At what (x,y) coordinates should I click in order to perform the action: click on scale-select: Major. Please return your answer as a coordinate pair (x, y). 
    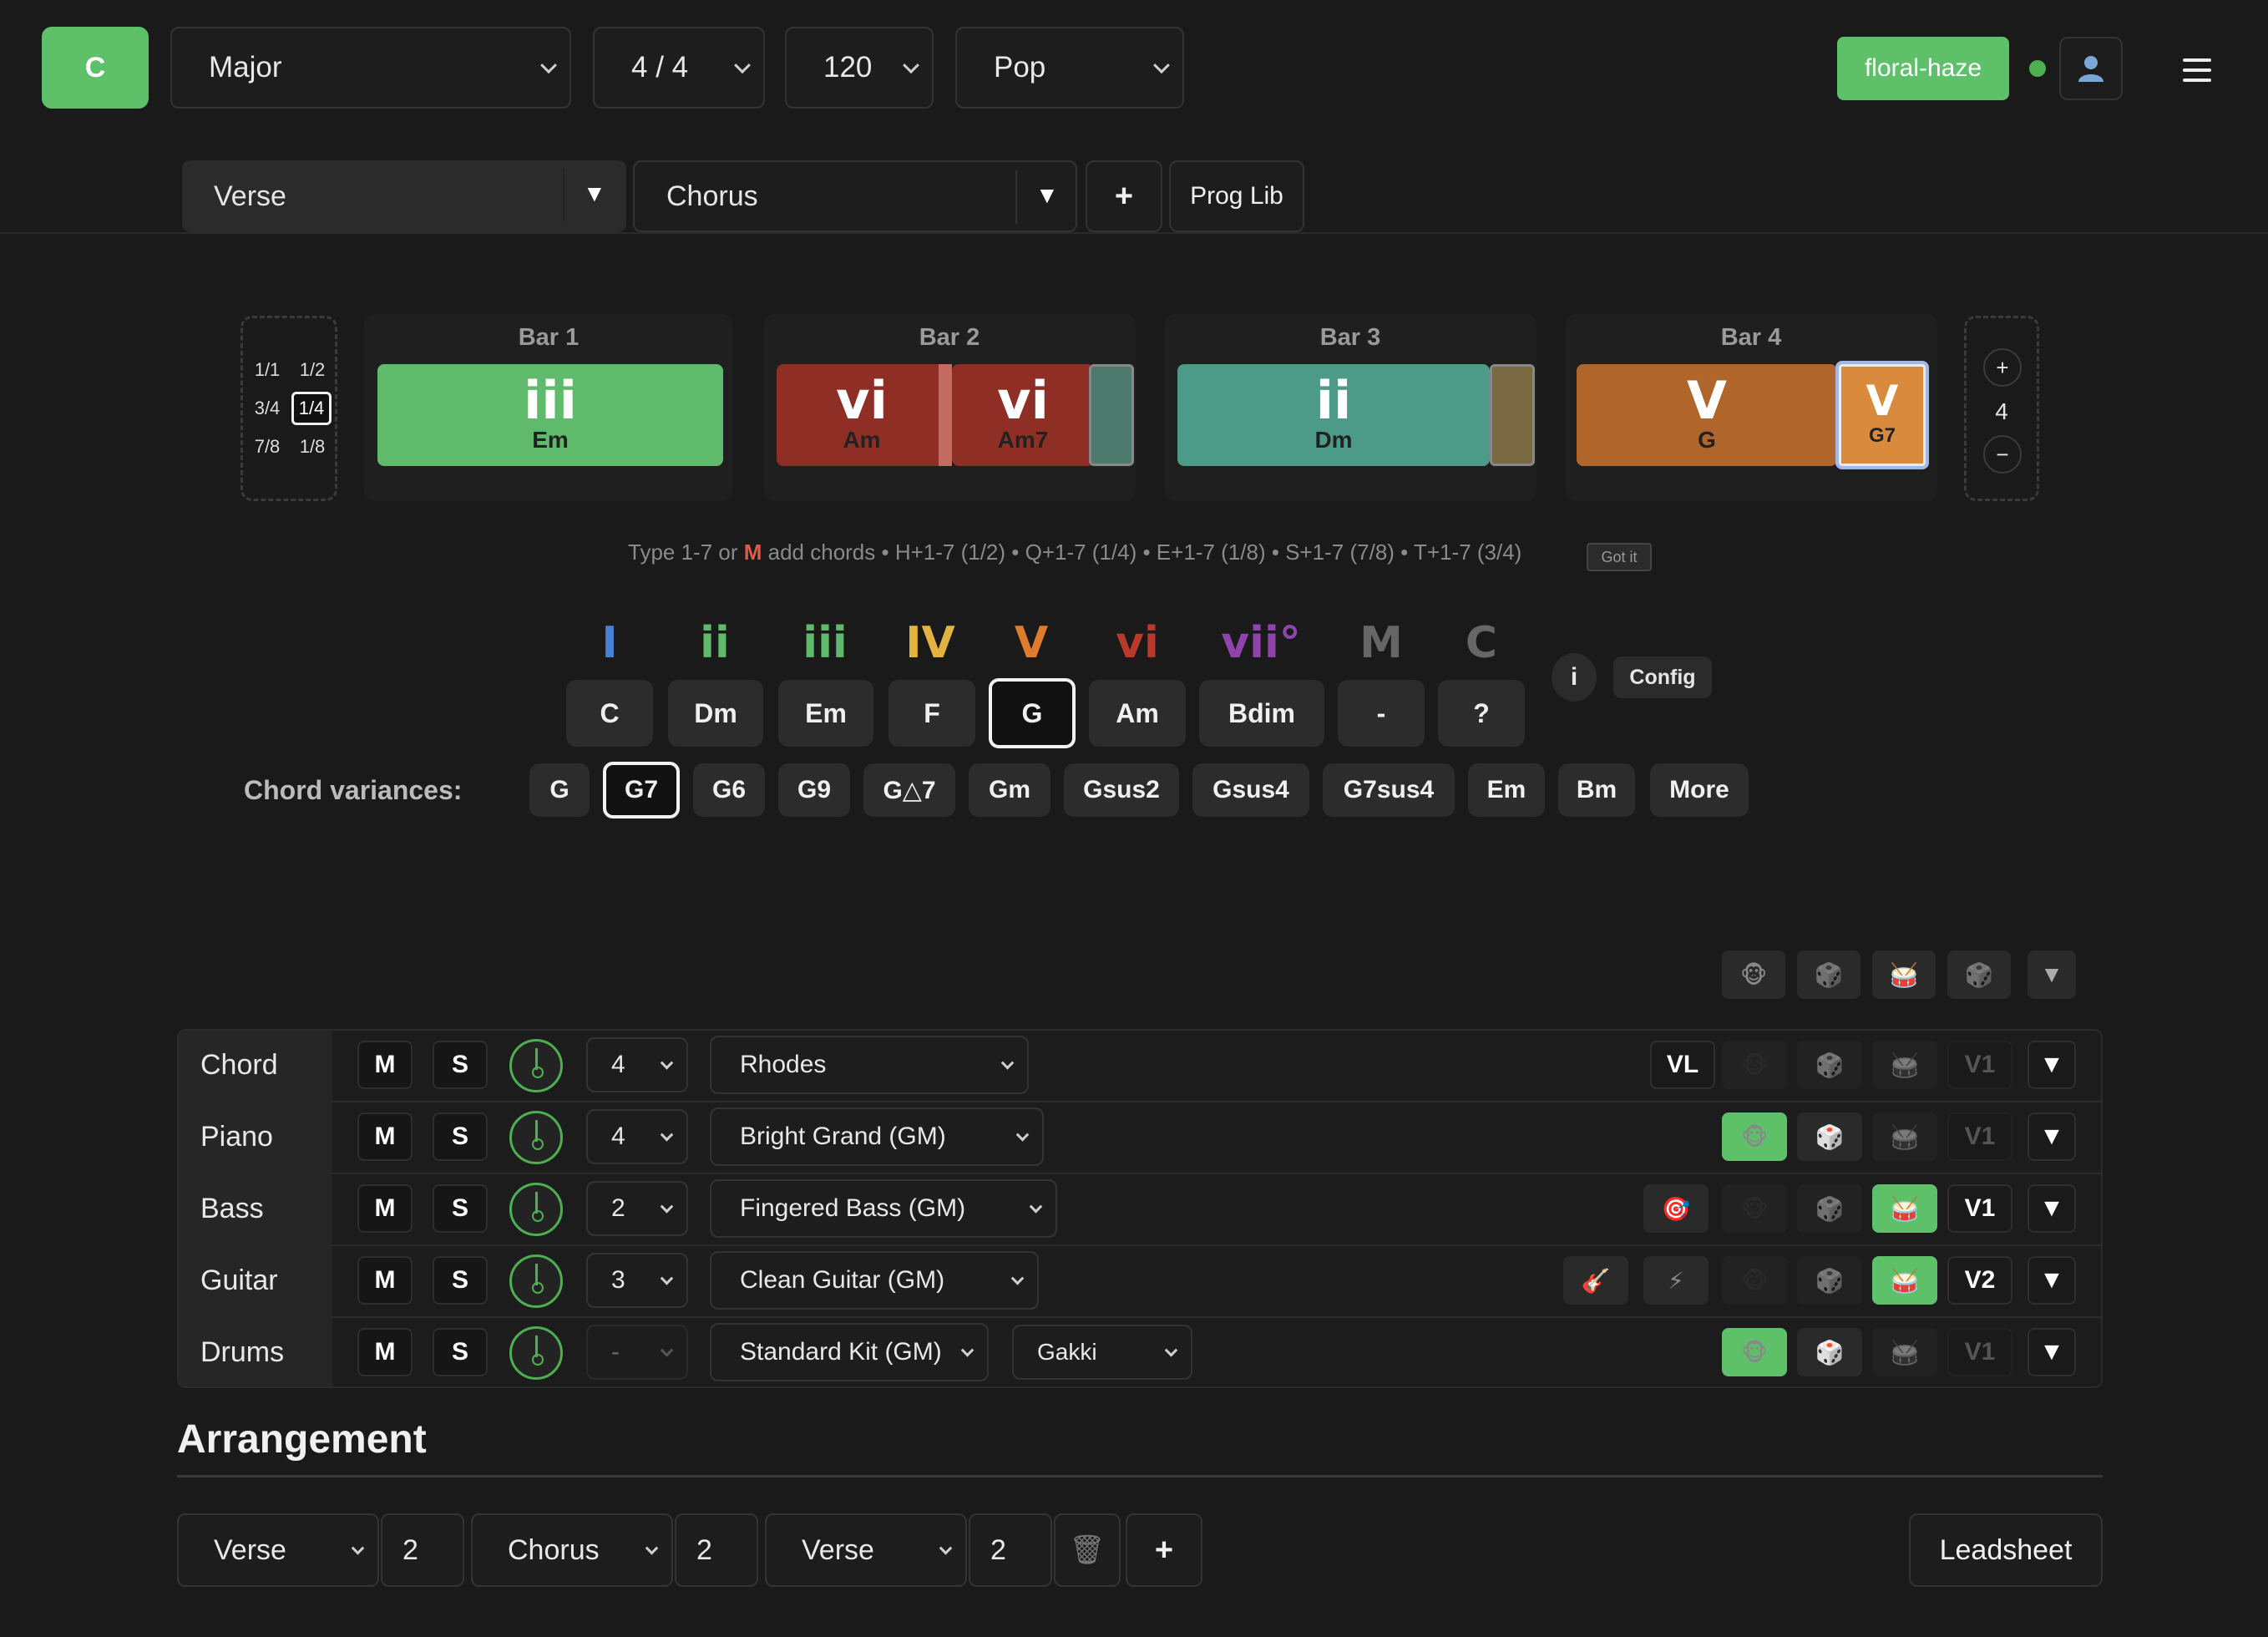
    Looking at the image, I should click on (370, 68).